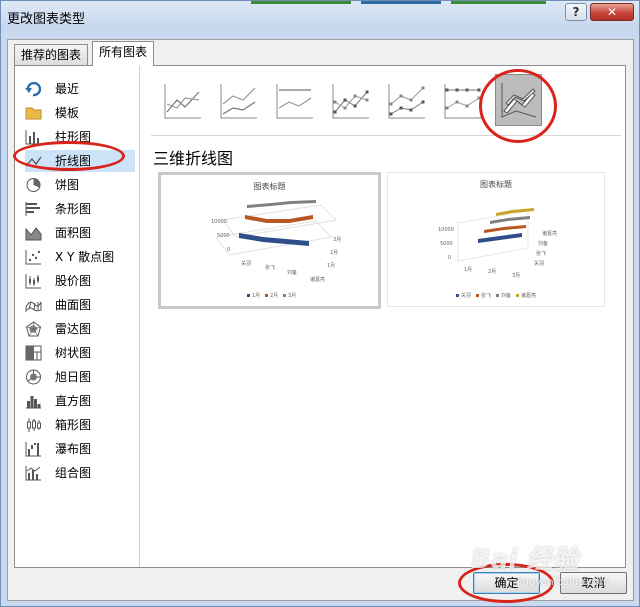 This screenshot has width=640, height=607. I want to click on subtype-3d-line, so click(518, 100).